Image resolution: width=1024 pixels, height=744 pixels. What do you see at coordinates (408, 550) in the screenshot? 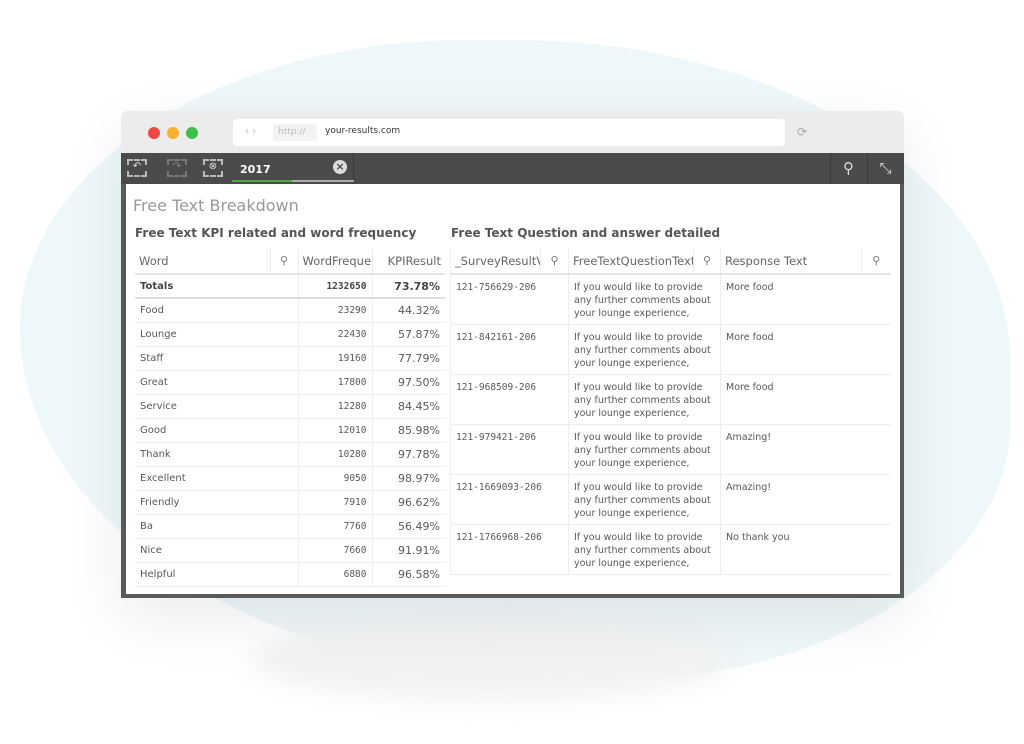
I see `kpi-cell: 91.91%` at bounding box center [408, 550].